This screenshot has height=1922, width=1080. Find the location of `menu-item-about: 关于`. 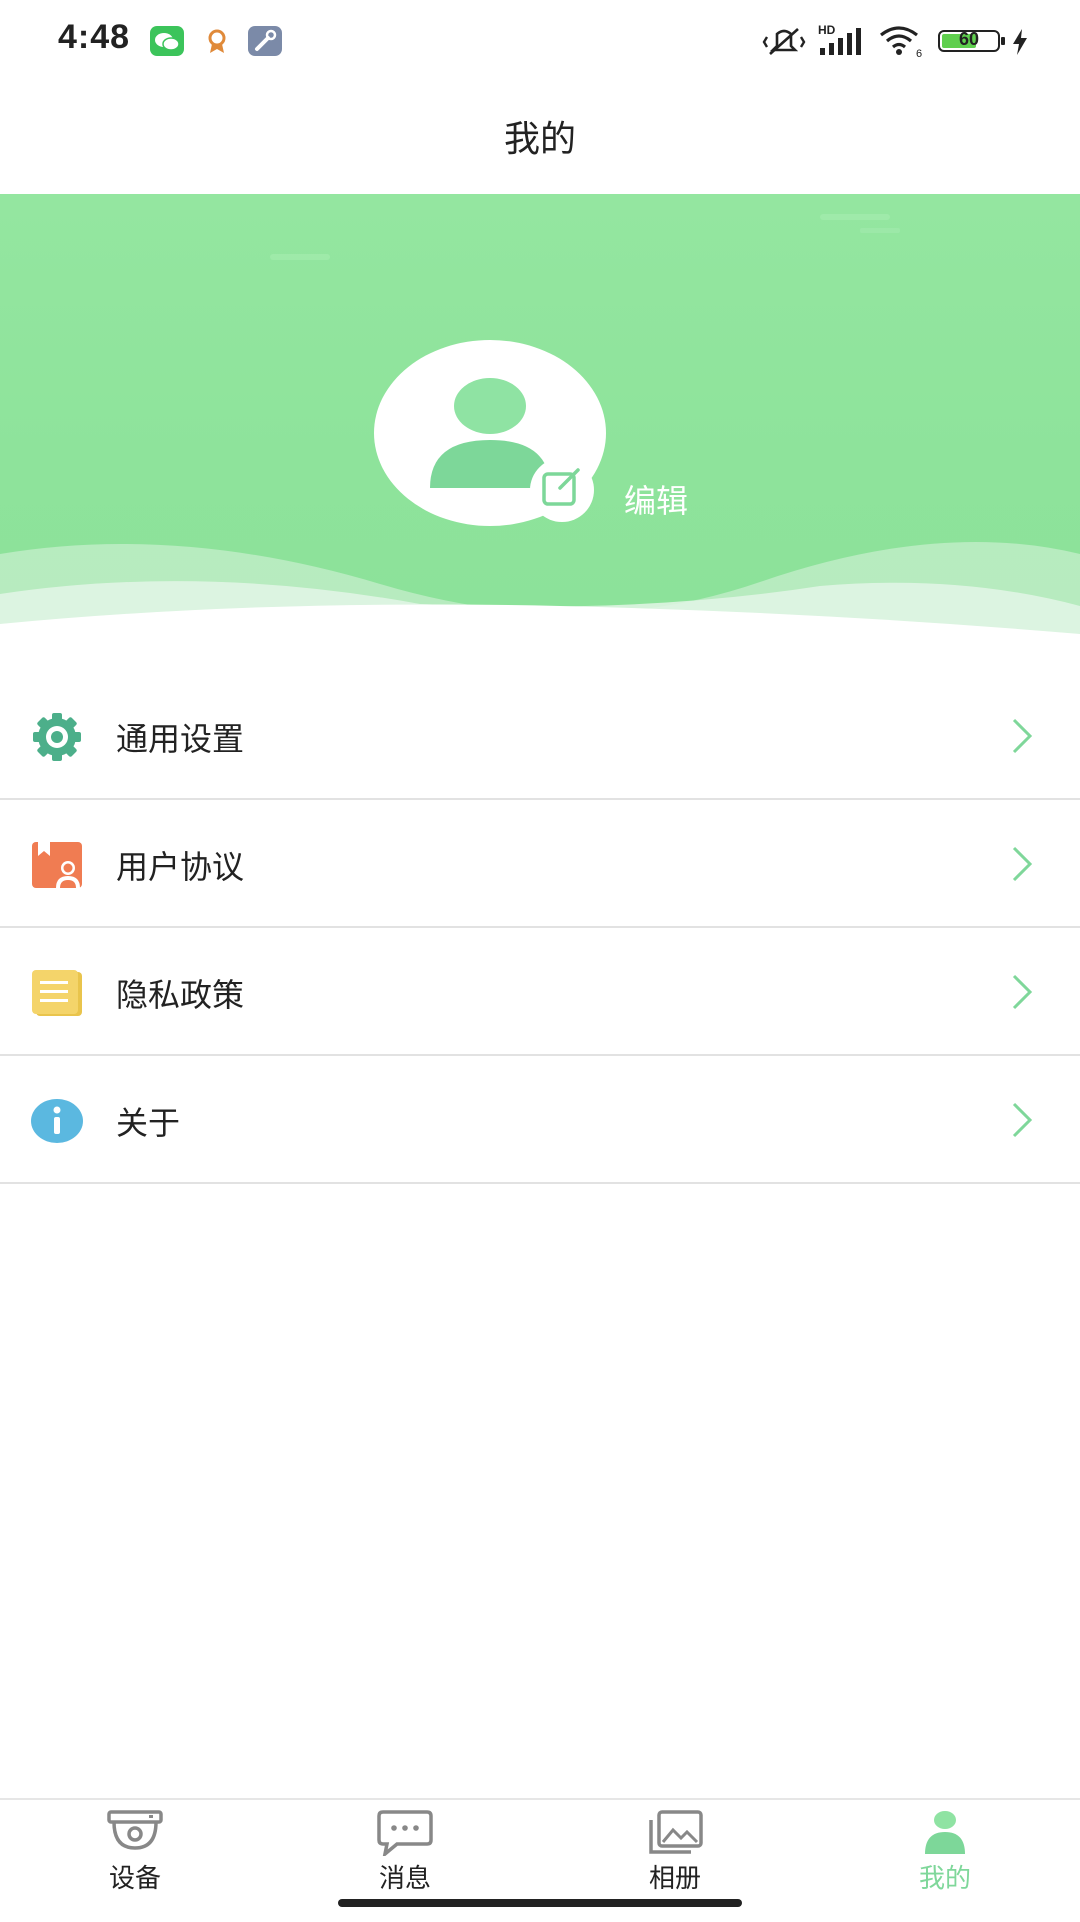

menu-item-about: 关于 is located at coordinates (540, 1120).